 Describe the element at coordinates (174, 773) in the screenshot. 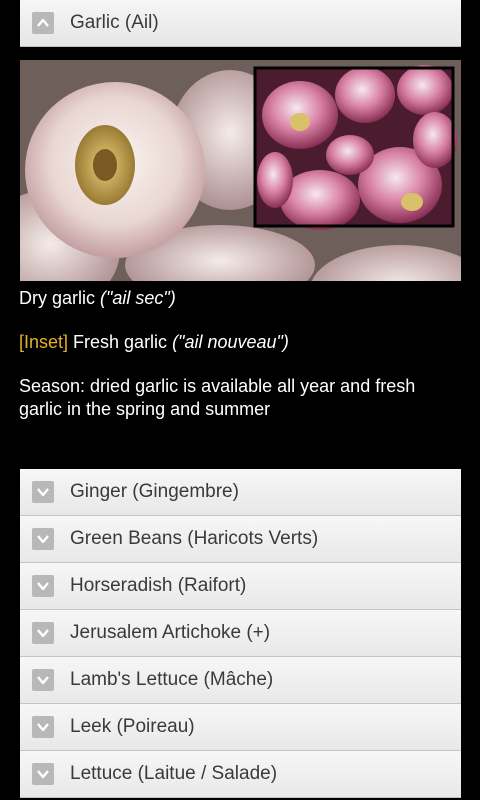

I see `list-item-label: Lettuce (Laitue / Salade)` at that location.